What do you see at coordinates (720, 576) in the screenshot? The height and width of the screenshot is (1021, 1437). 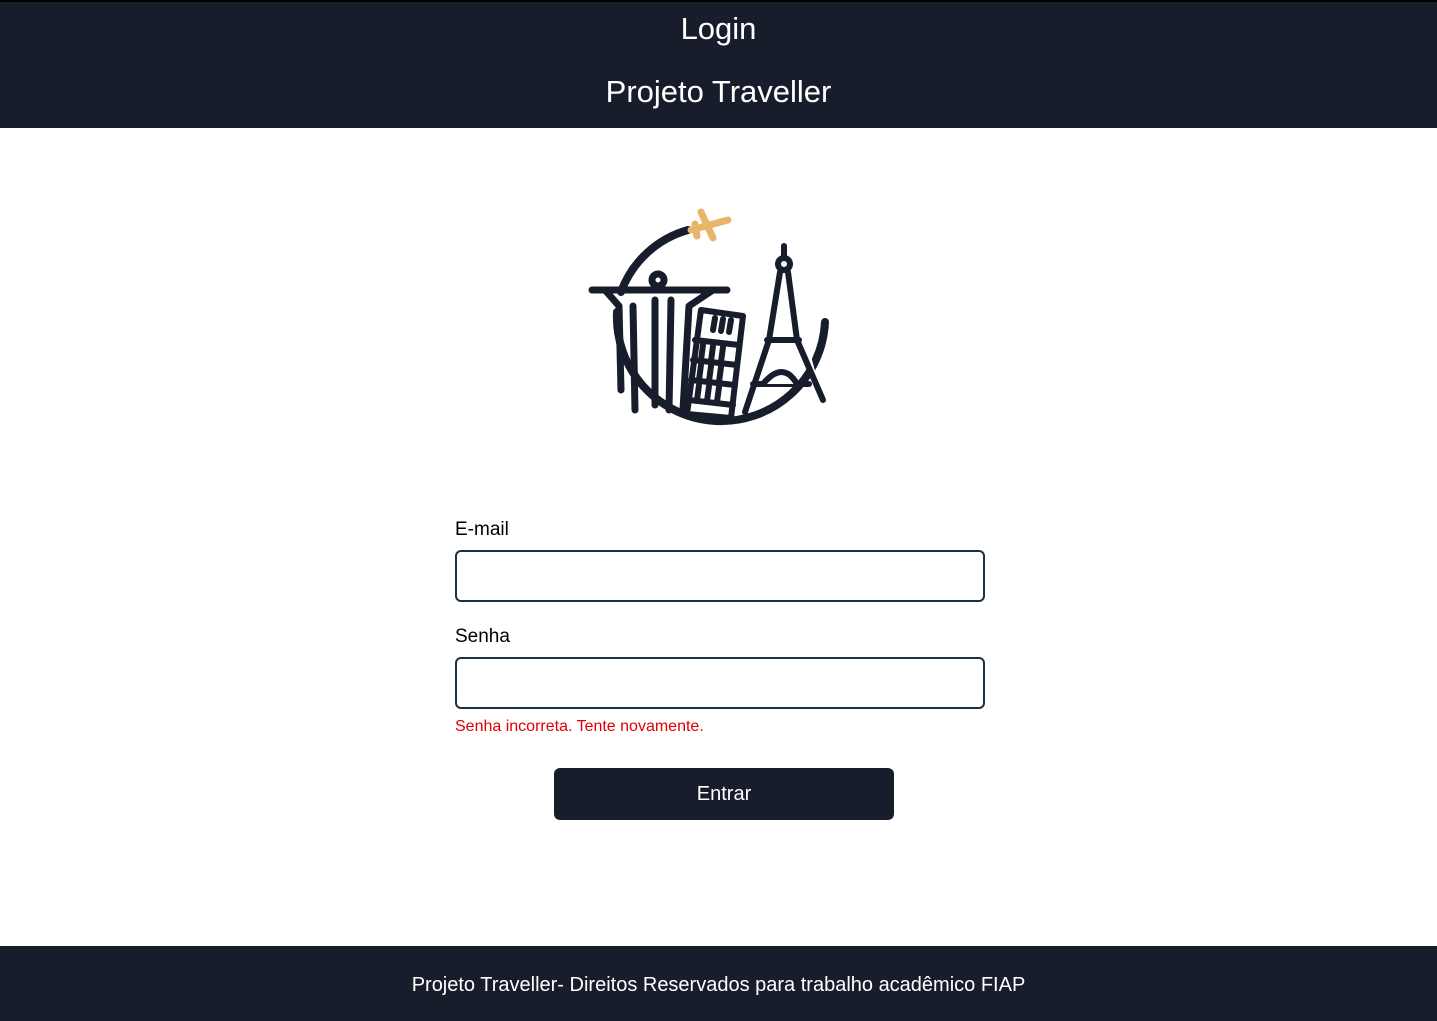 I see `email-field` at bounding box center [720, 576].